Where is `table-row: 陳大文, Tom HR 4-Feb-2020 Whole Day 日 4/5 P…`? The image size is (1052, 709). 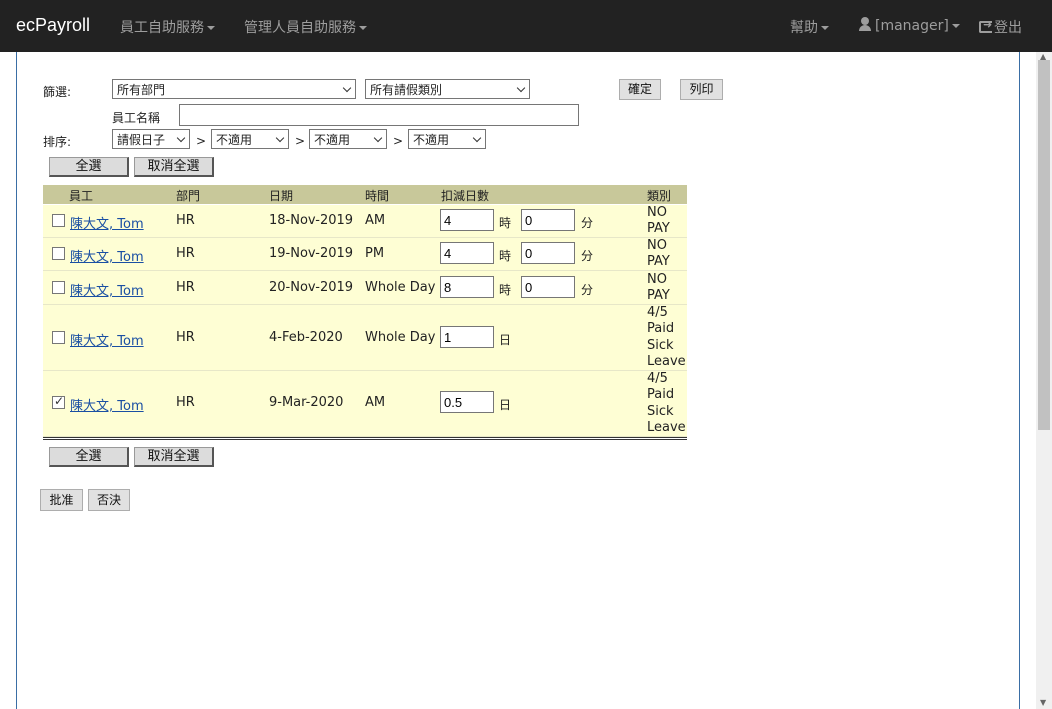 table-row: 陳大文, Tom HR 4-Feb-2020 Whole Day 日 4/5 P… is located at coordinates (365, 338).